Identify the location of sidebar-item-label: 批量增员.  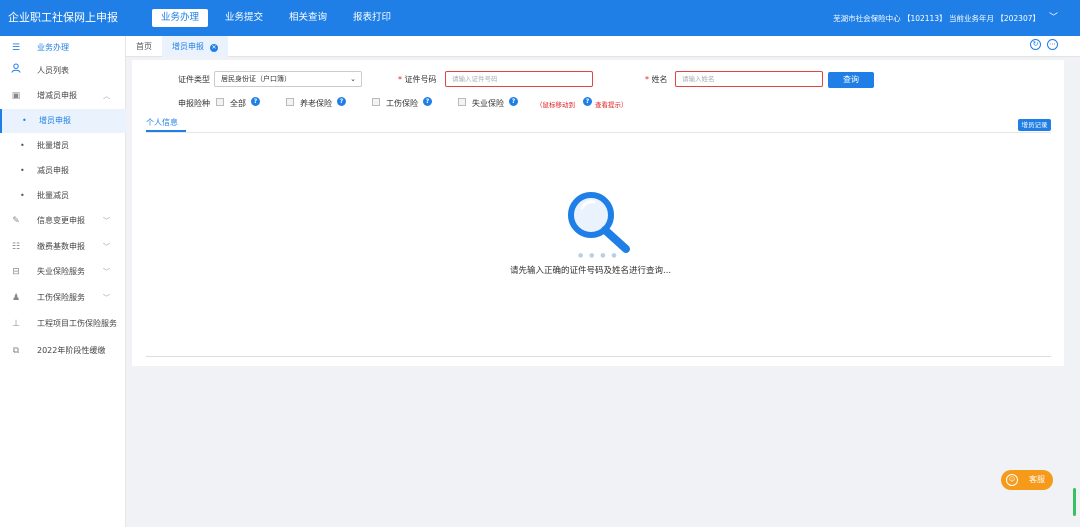
(53, 145).